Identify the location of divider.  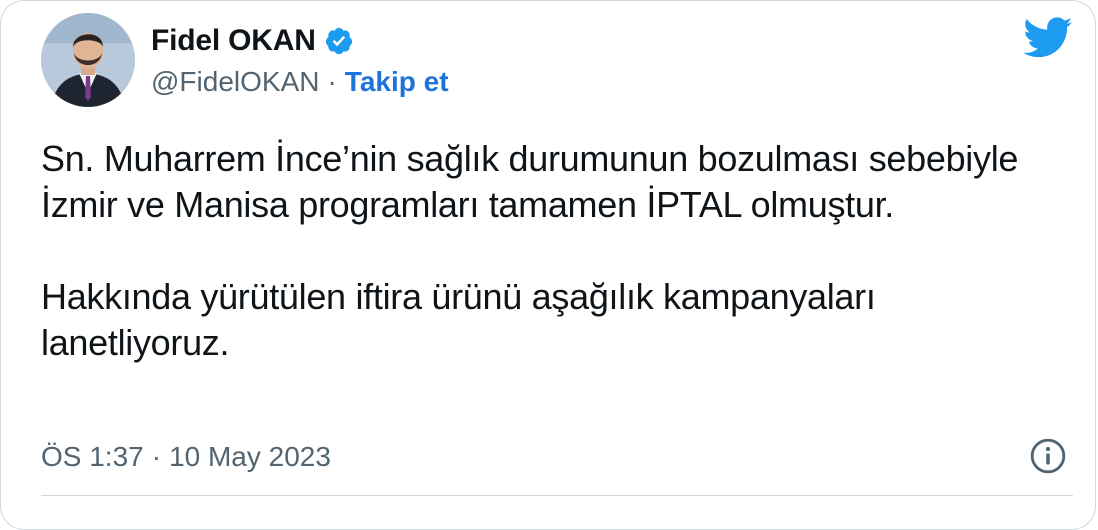
(557, 495).